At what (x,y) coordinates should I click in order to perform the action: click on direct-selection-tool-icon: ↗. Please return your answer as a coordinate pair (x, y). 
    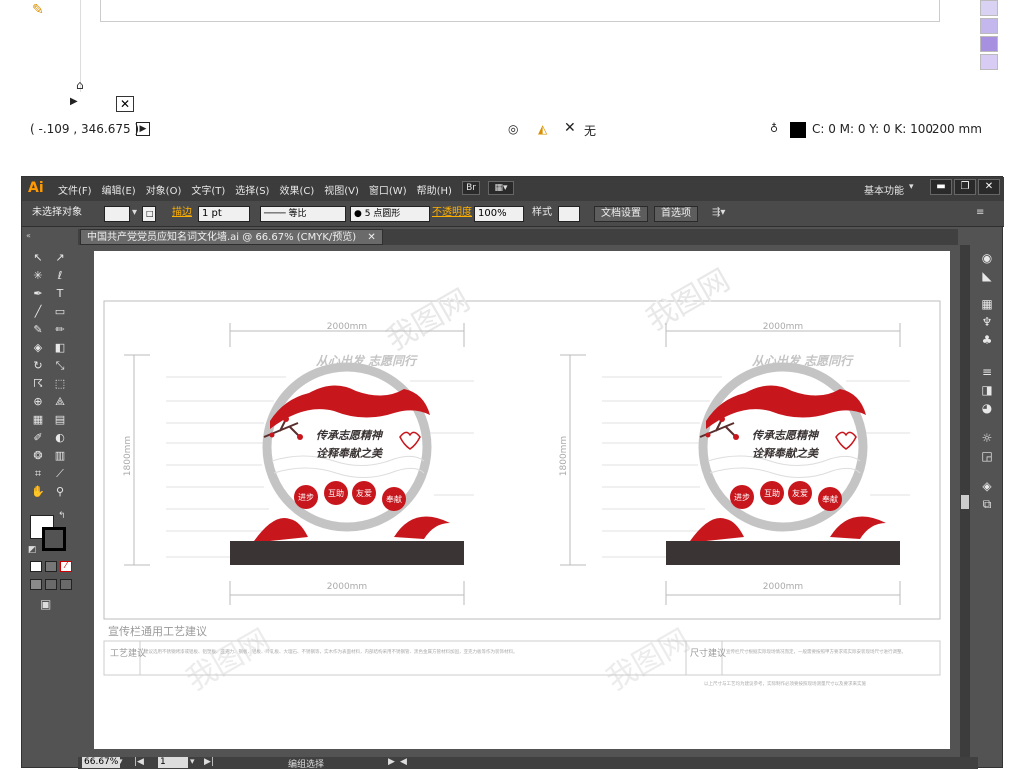
    Looking at the image, I should click on (60, 258).